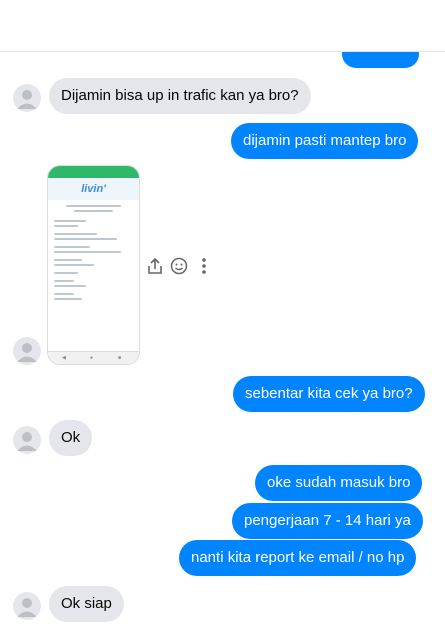 Image resolution: width=445 pixels, height=631 pixels. I want to click on message-more-button, so click(204, 266).